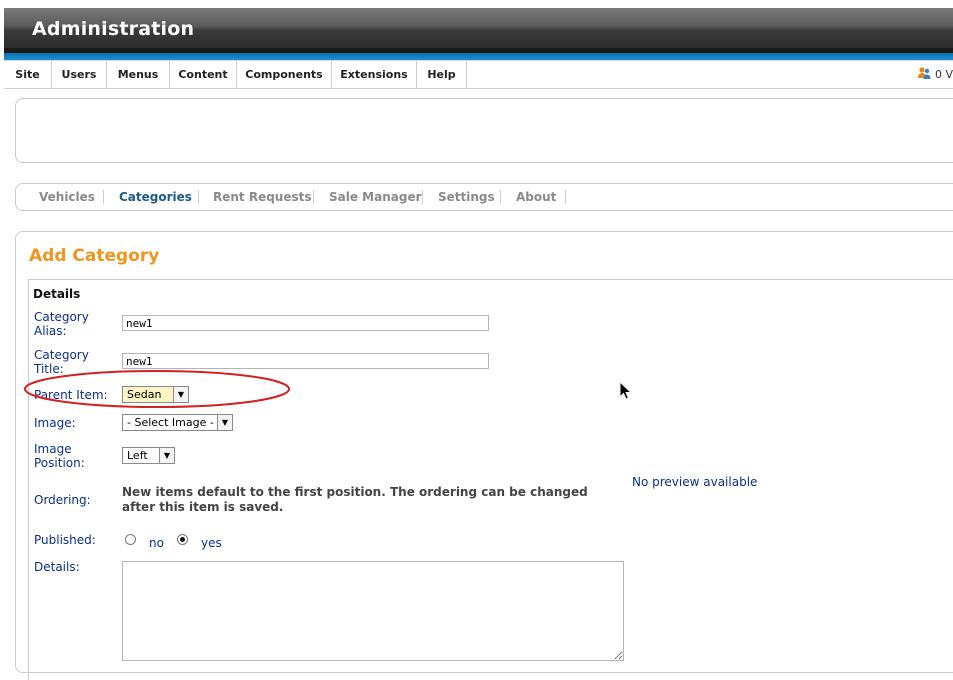 This screenshot has width=953, height=680. What do you see at coordinates (155, 197) in the screenshot?
I see `tab-categories: Categories` at bounding box center [155, 197].